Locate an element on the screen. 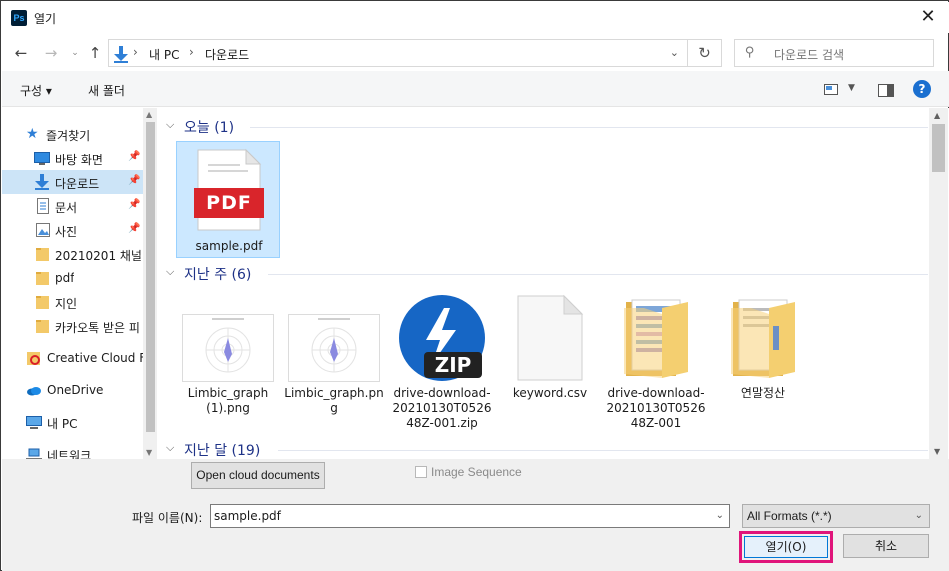 The height and width of the screenshot is (571, 949). checkbox-box is located at coordinates (421, 472).